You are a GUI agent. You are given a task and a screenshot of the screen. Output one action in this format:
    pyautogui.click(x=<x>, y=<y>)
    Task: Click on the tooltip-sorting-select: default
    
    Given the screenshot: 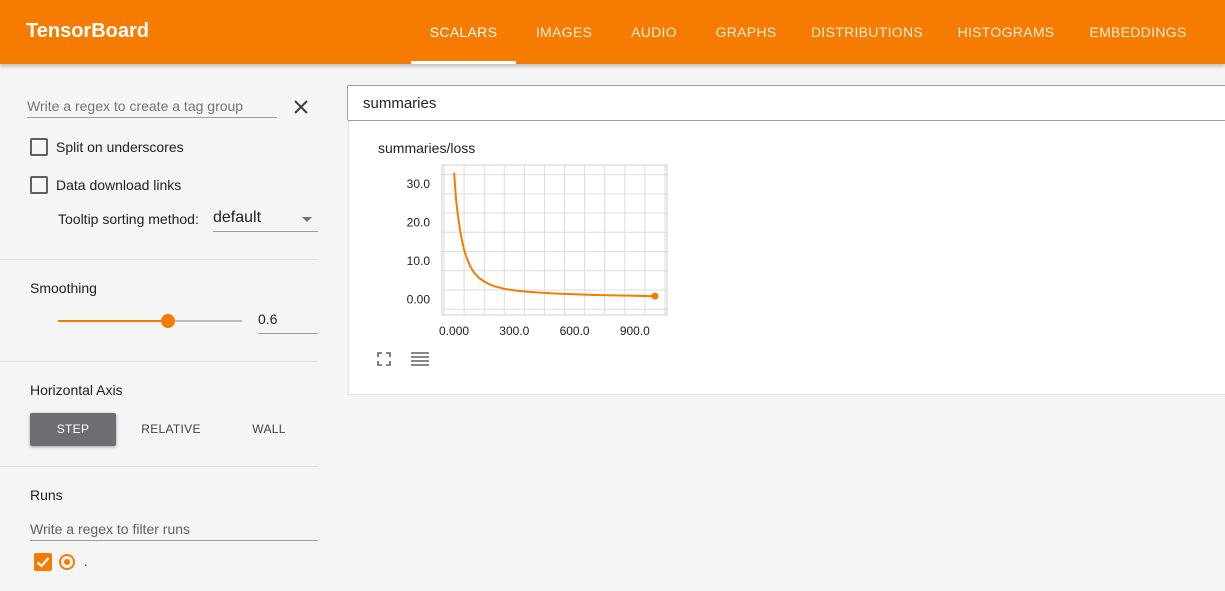 What is the action you would take?
    pyautogui.click(x=265, y=219)
    